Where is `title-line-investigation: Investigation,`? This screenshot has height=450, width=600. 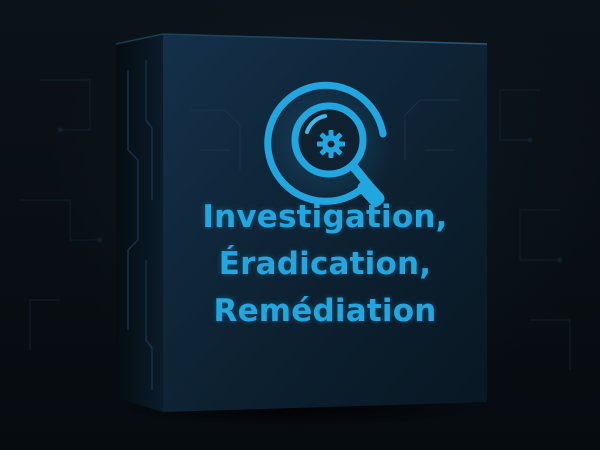
title-line-investigation: Investigation, is located at coordinates (325, 217).